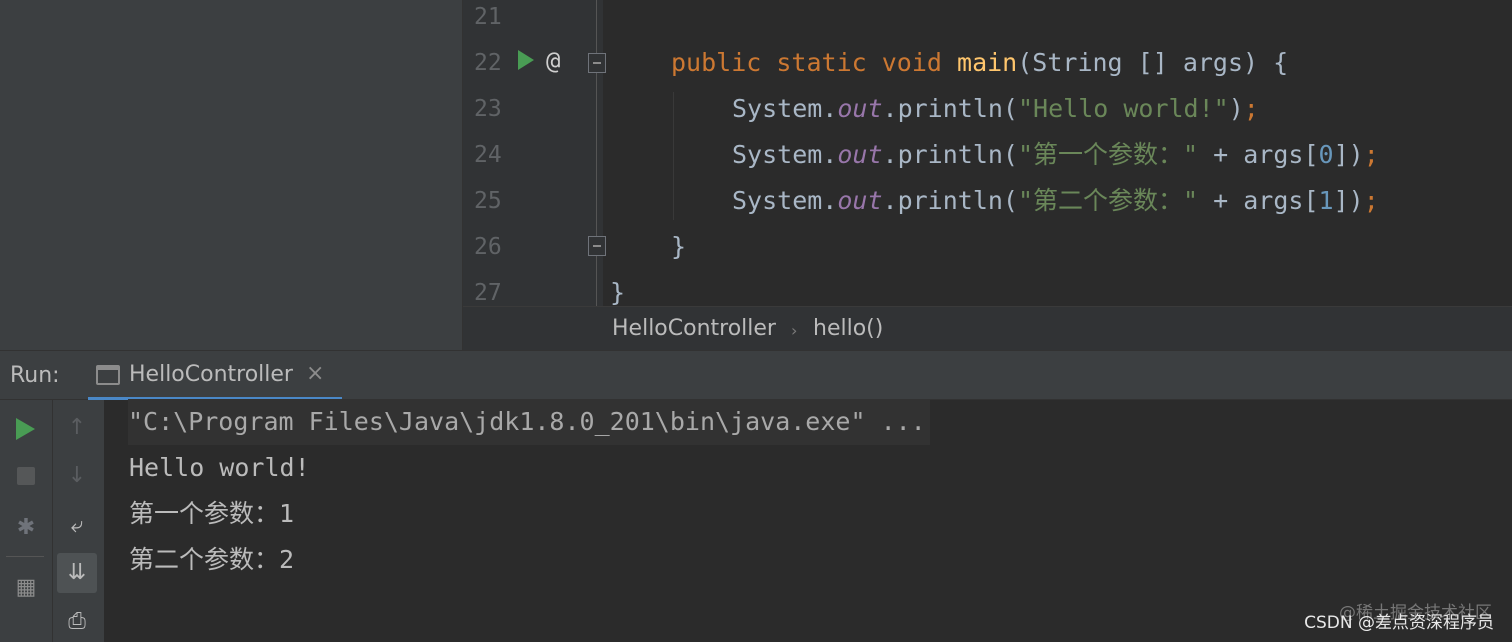  Describe the element at coordinates (212, 513) in the screenshot. I see `console-line: 第一个参数：1` at that location.